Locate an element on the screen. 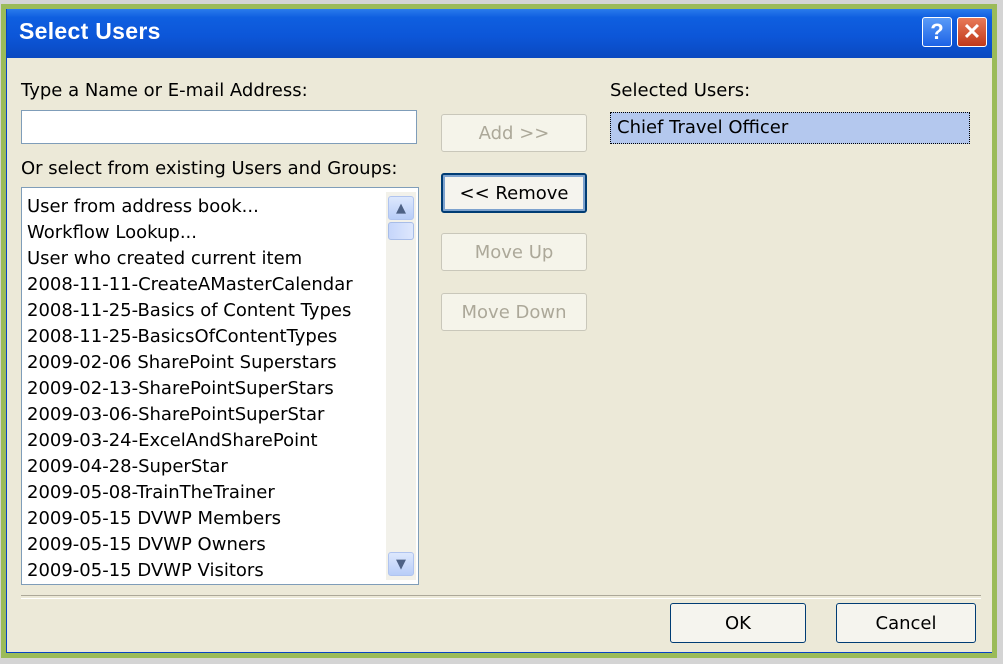 Image resolution: width=1003 pixels, height=664 pixels. chevron-up-icon: ▲ is located at coordinates (401, 208).